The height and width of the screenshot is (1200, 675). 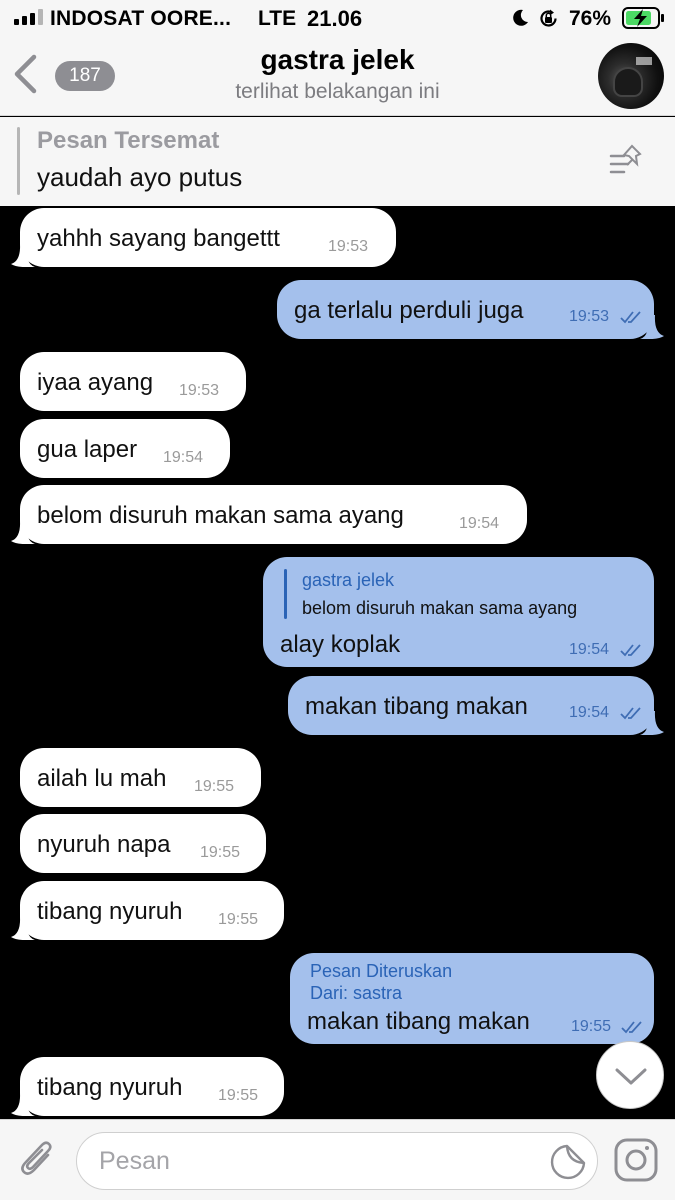 I want to click on pinned-message: Pesan Tersemat yaudah ayo putus, so click(x=337, y=161).